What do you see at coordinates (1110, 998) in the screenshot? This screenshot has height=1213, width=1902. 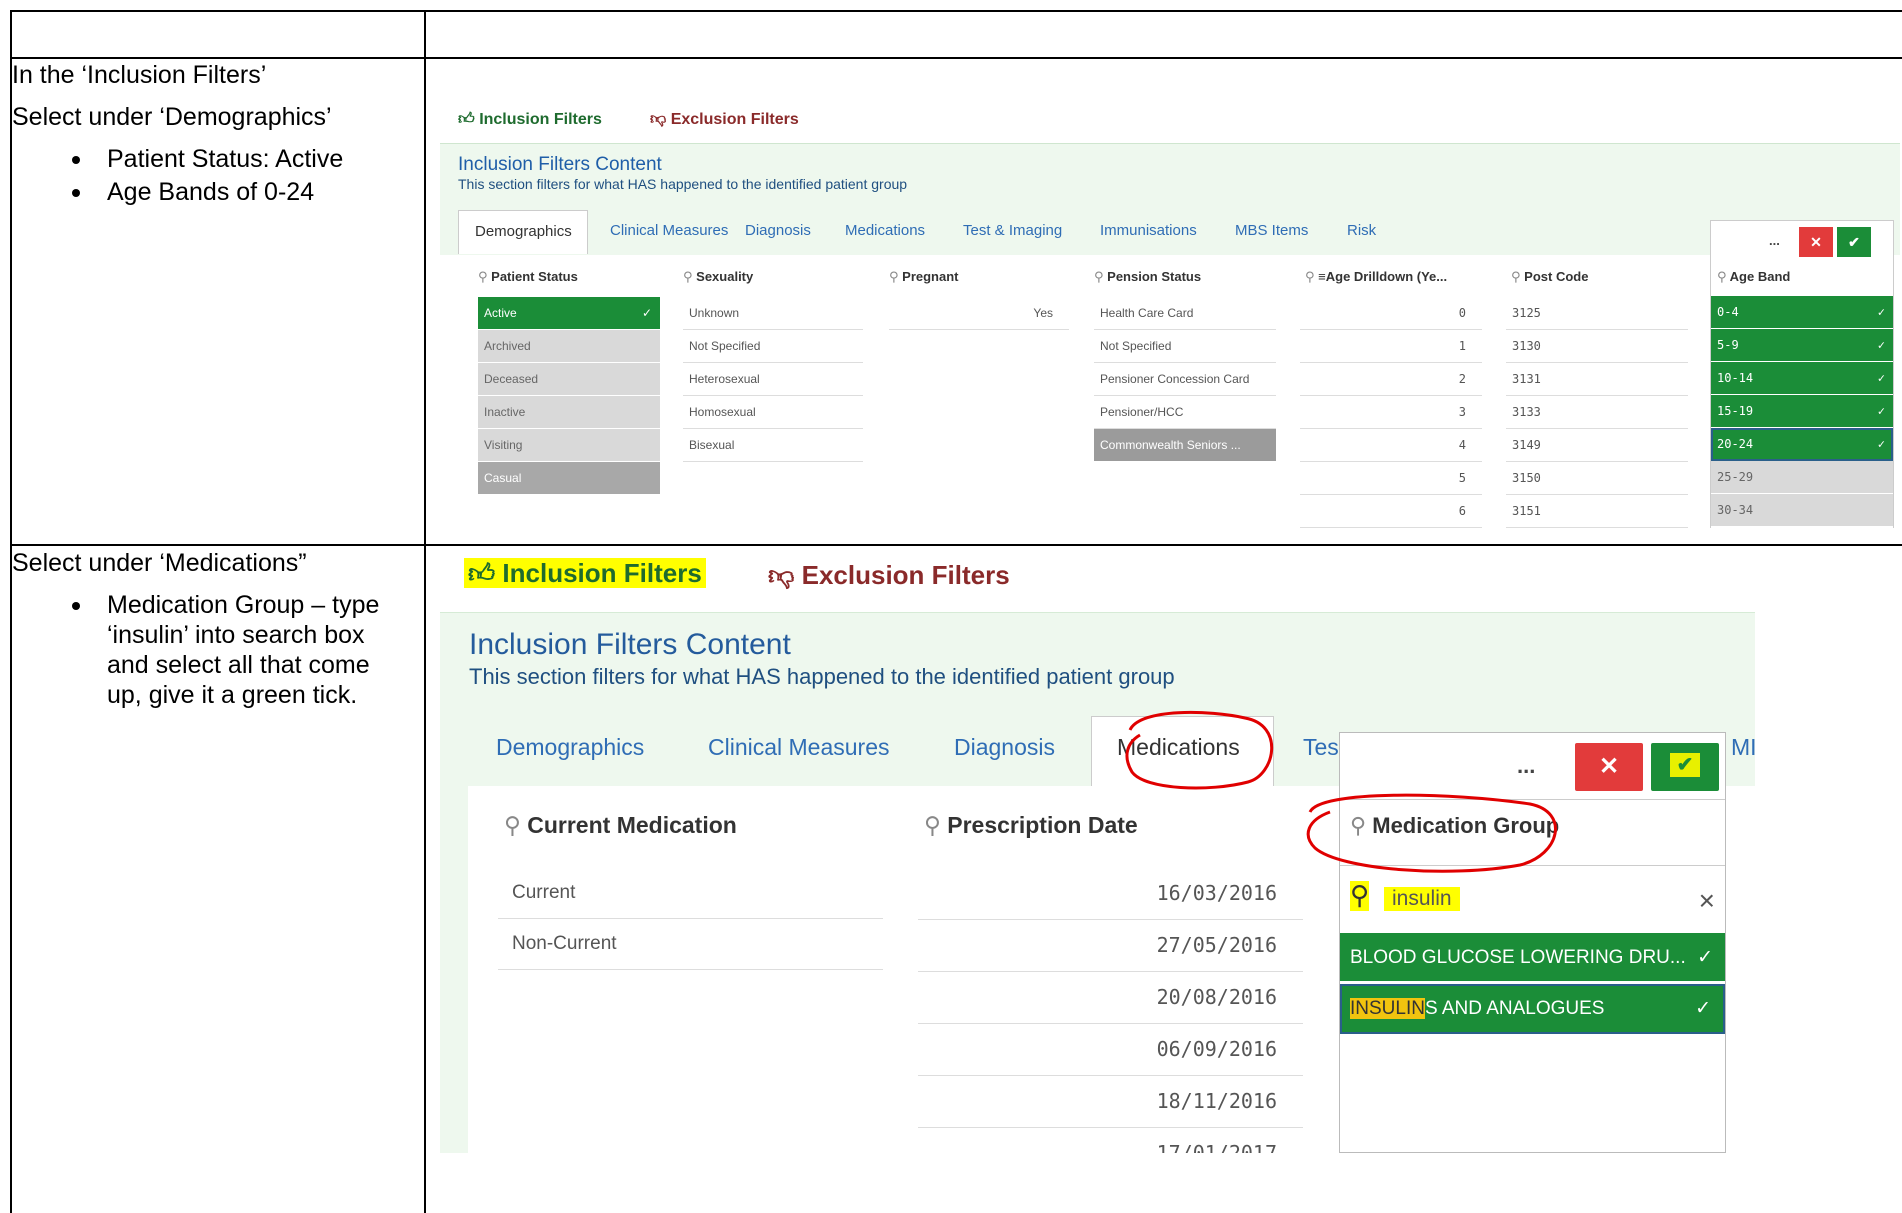 I see `list-item: 20/08/2016` at bounding box center [1110, 998].